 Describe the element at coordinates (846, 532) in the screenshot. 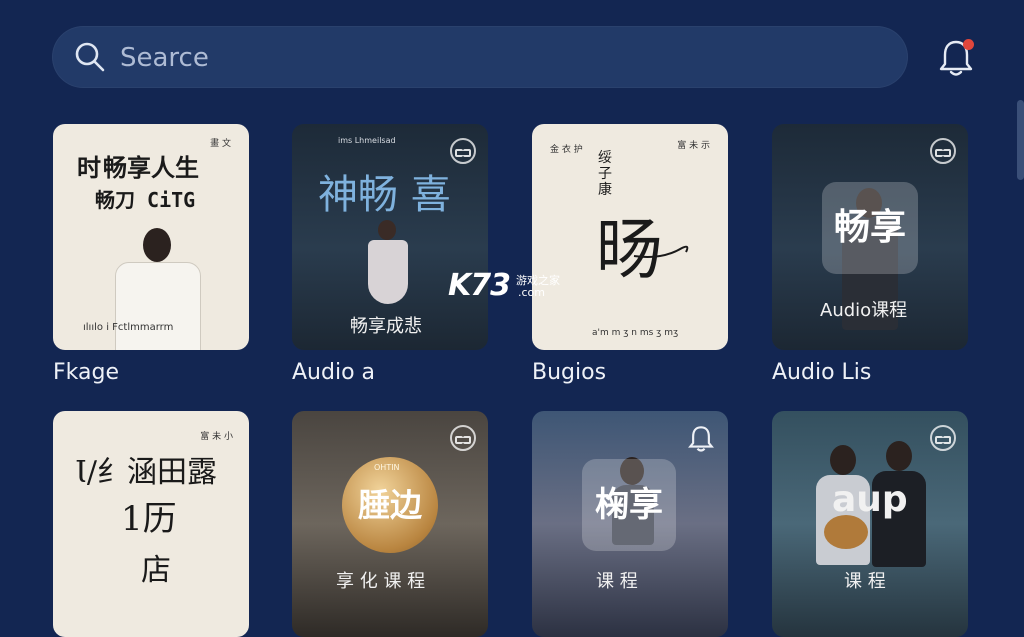

I see `guitar` at that location.